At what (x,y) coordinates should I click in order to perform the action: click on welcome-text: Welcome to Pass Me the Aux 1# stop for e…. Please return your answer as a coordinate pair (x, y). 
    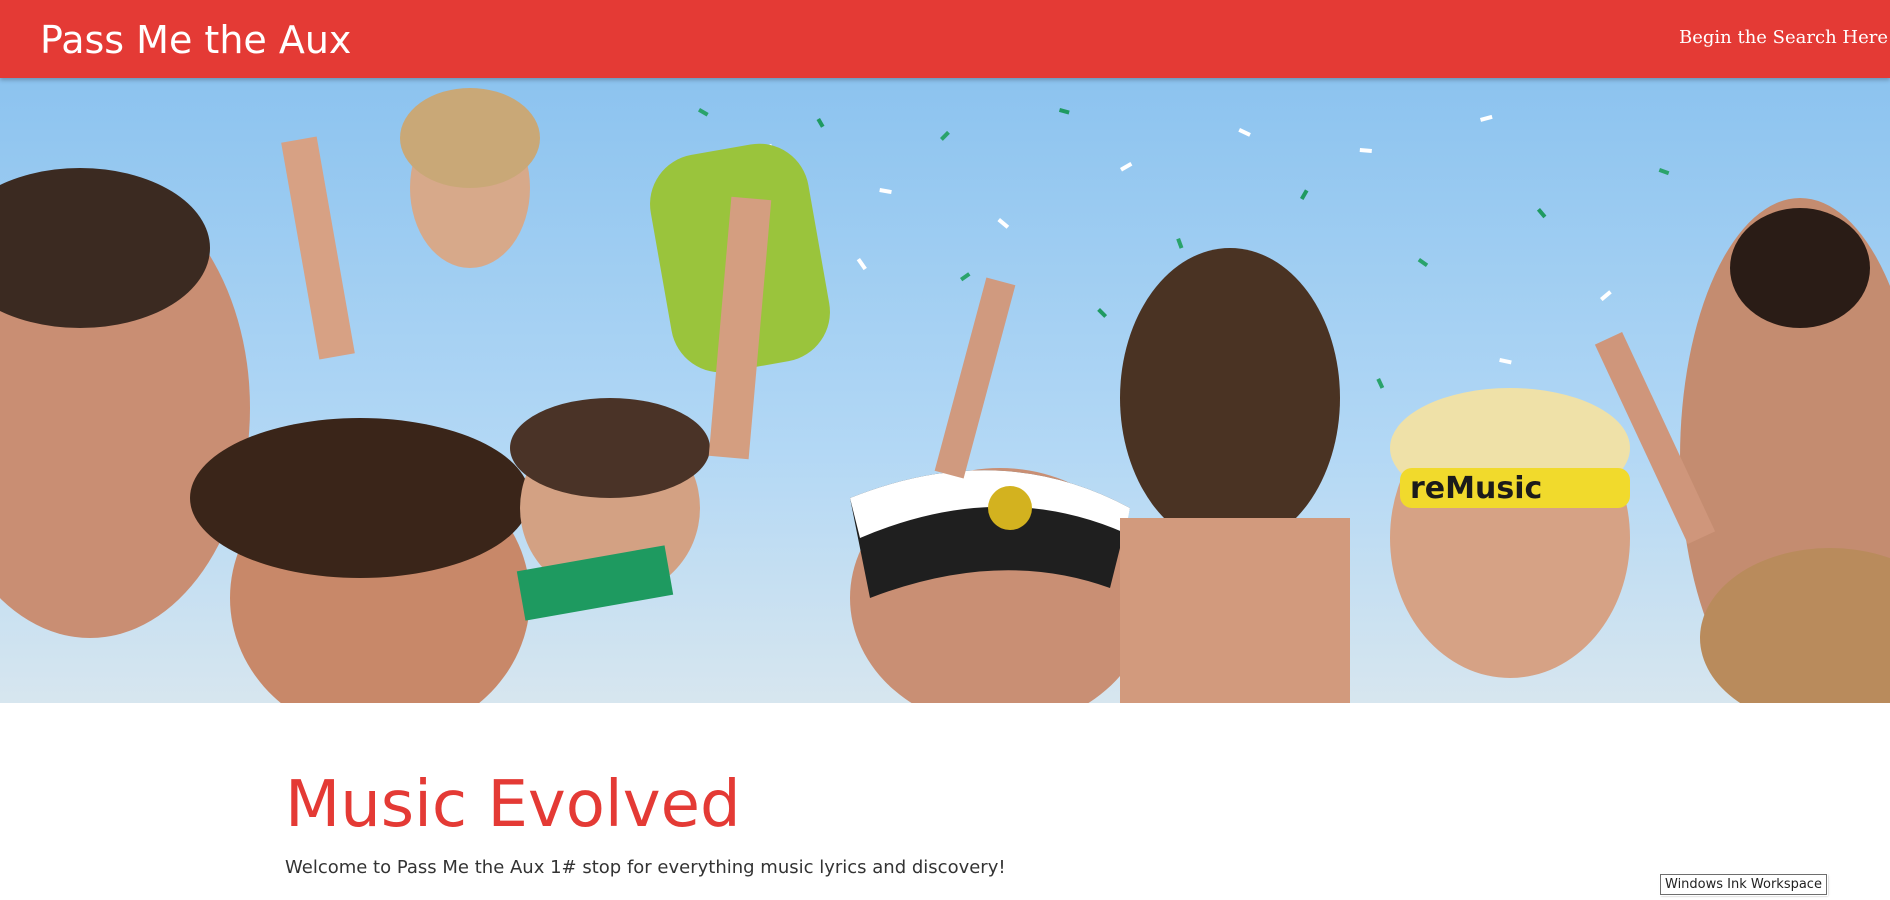
    Looking at the image, I should click on (645, 867).